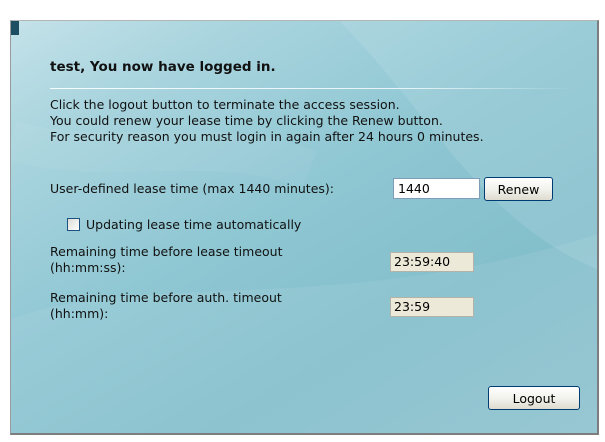  What do you see at coordinates (534, 398) in the screenshot?
I see `logout-button: Logout` at bounding box center [534, 398].